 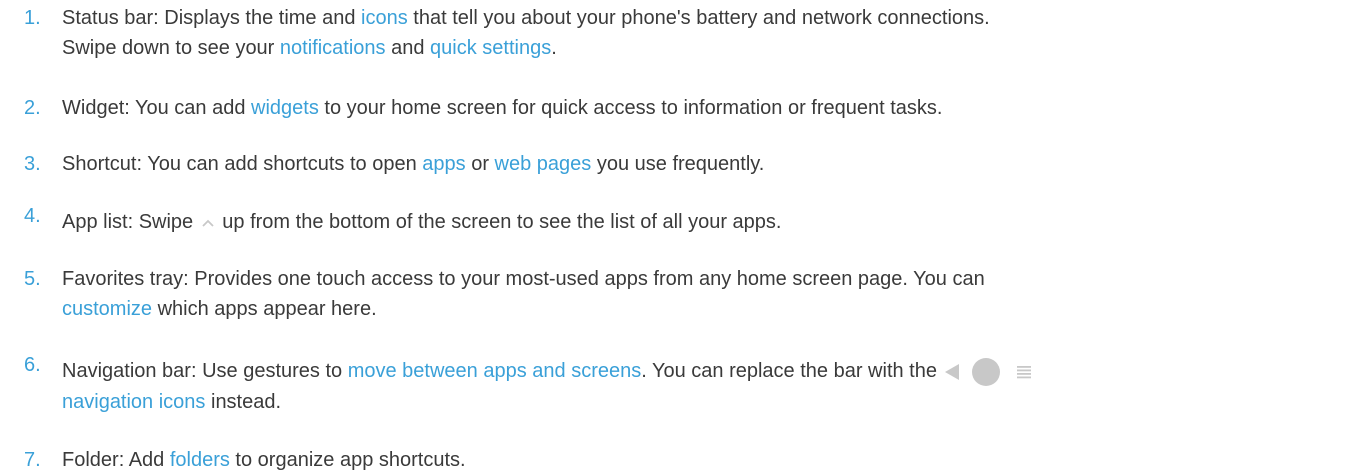 I want to click on nav-buttons-icons, so click(x=992, y=372).